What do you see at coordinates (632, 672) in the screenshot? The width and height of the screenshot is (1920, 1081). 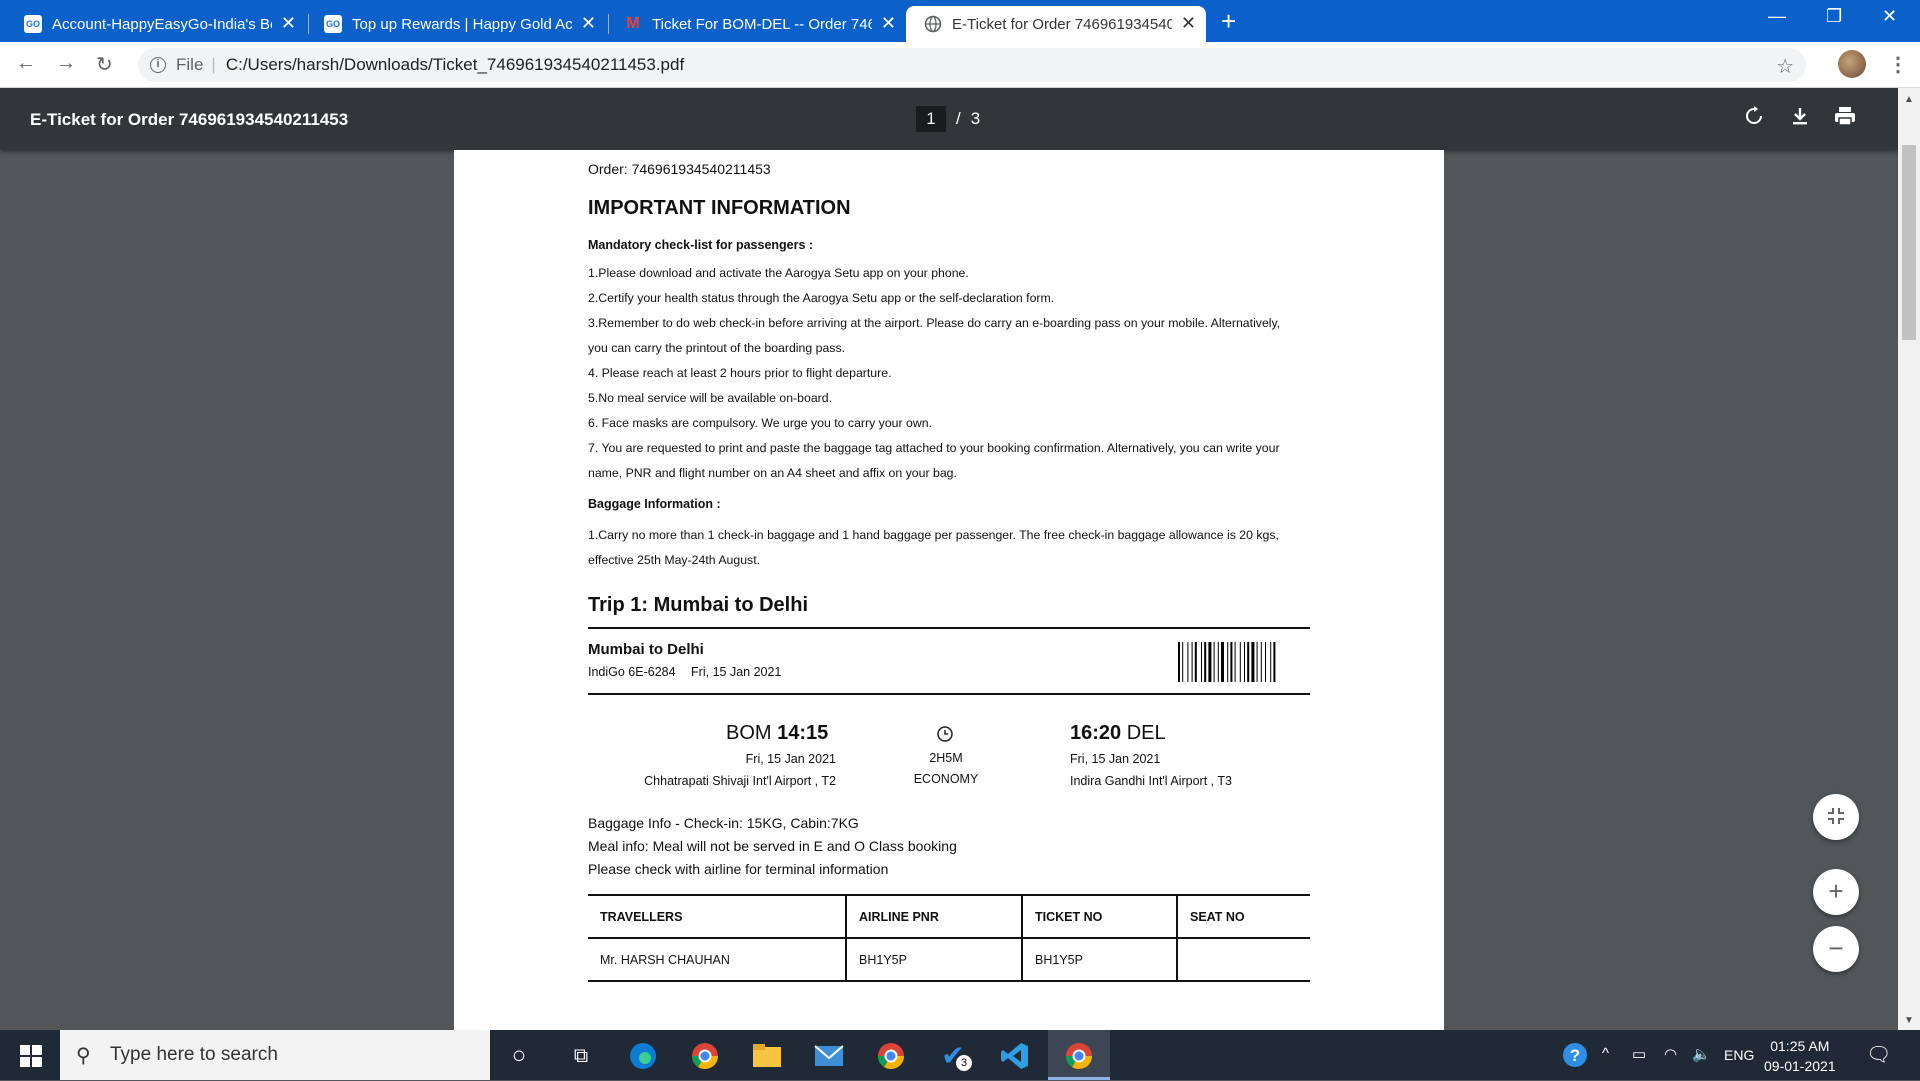 I see `flight-number: IndiGo 6E-6284` at bounding box center [632, 672].